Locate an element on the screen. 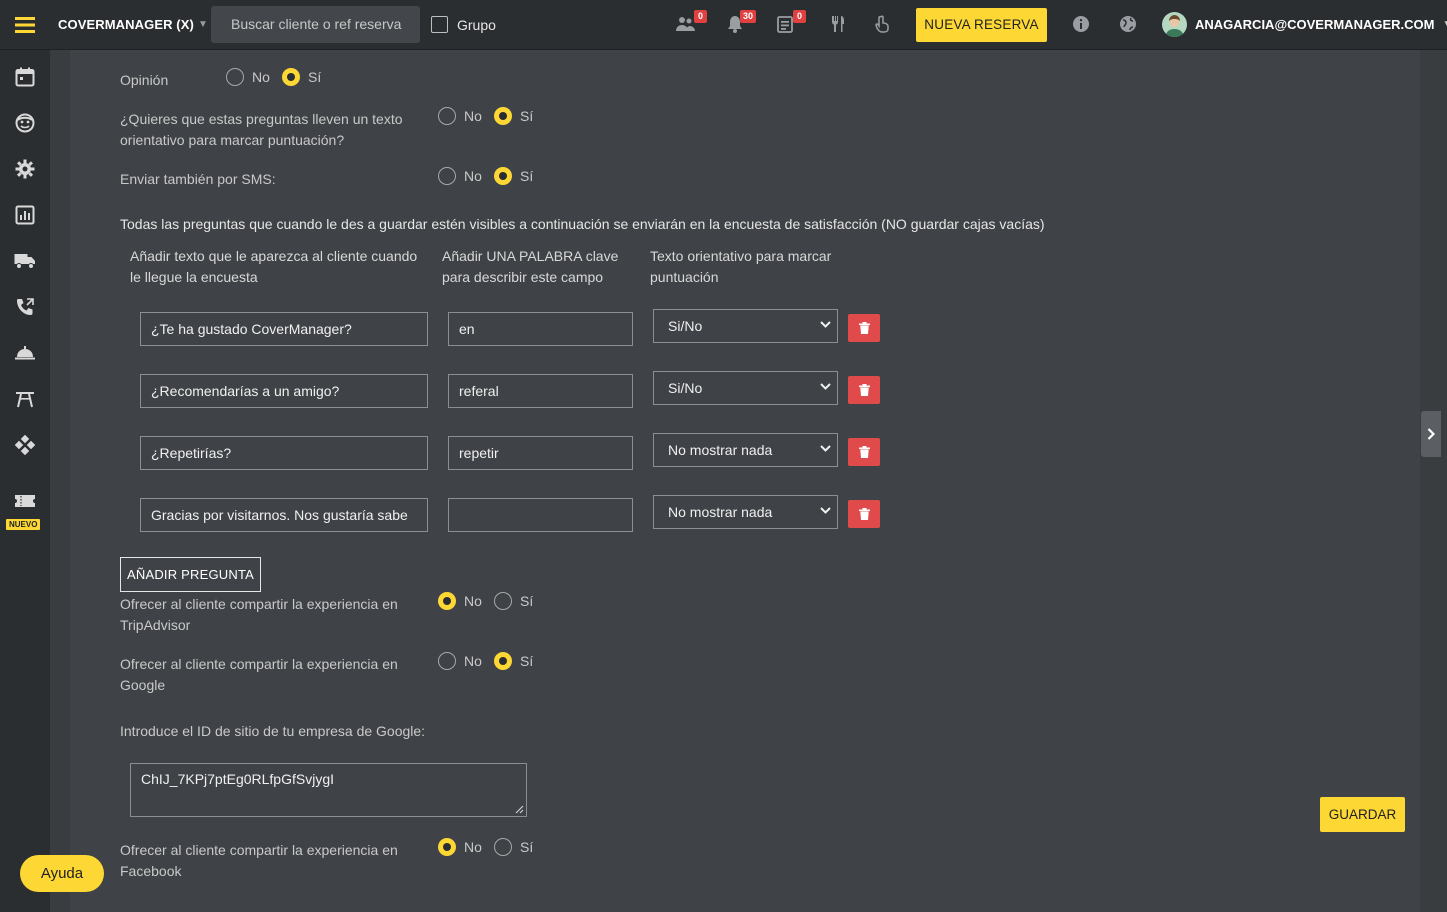  column-header-orientative: Texto orientativo para marcar puntuación is located at coordinates (741, 266).